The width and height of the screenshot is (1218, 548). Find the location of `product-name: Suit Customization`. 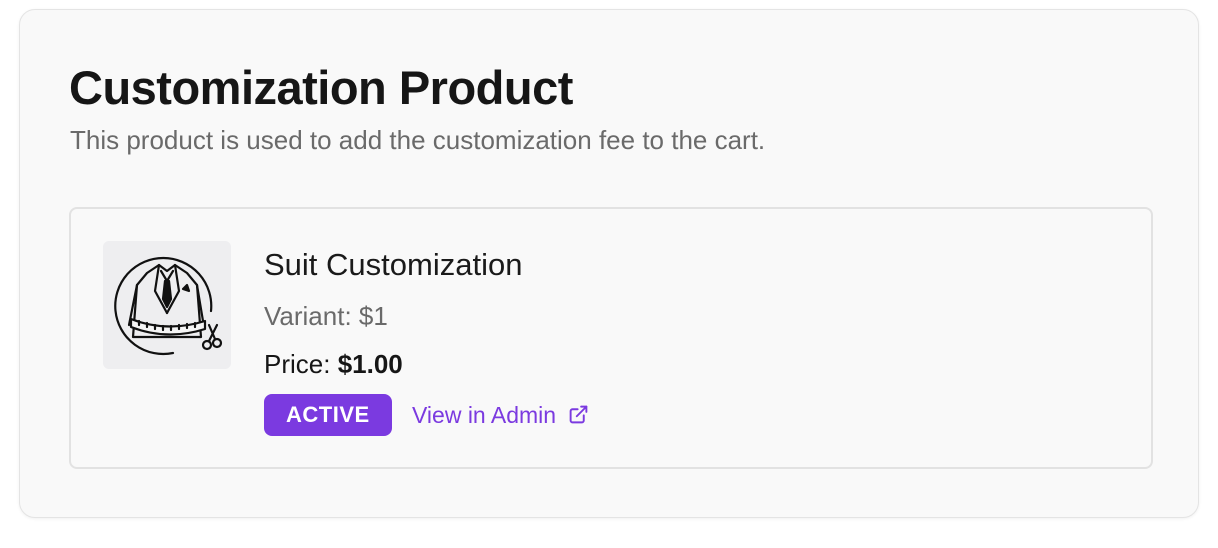

product-name: Suit Customization is located at coordinates (393, 264).